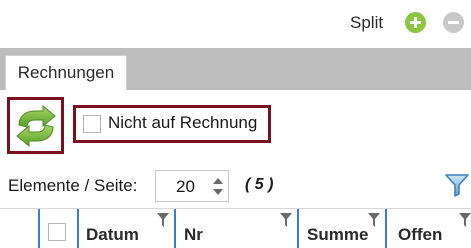 This screenshot has height=248, width=471. What do you see at coordinates (193, 235) in the screenshot?
I see `column-header-nr: Nr` at bounding box center [193, 235].